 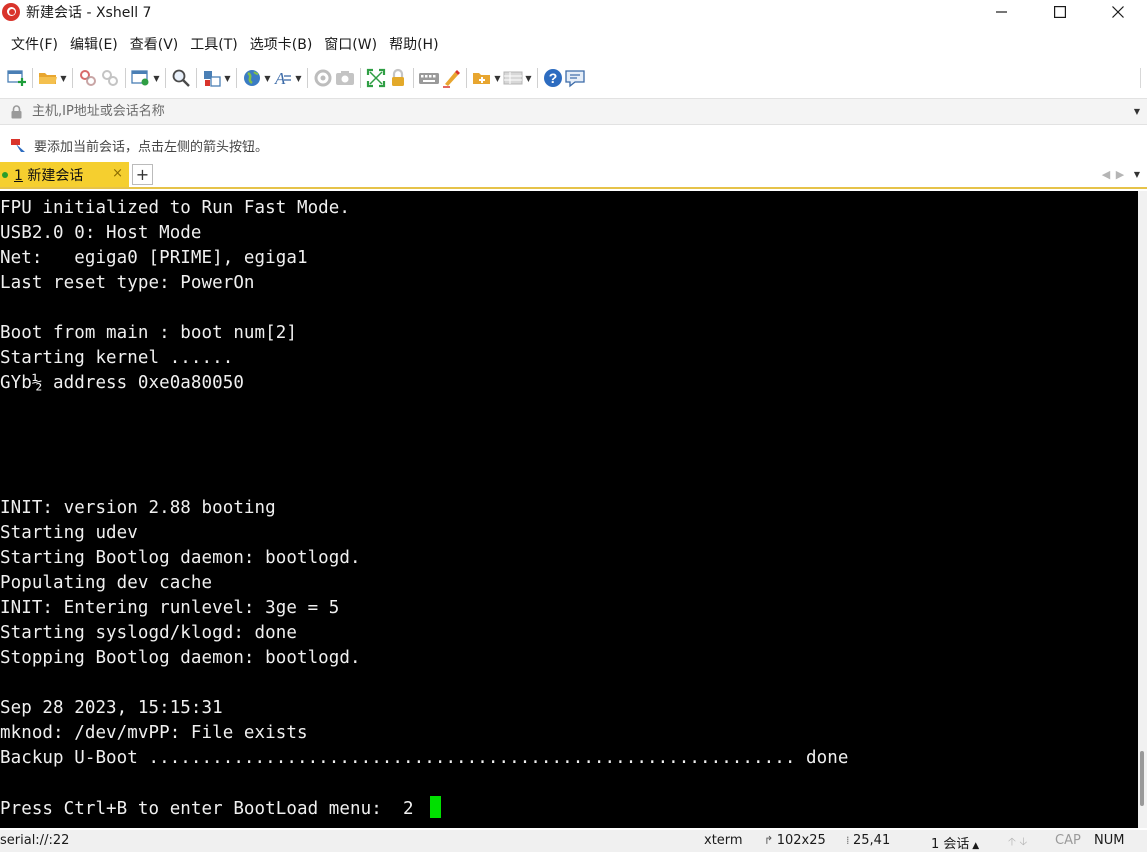 I want to click on open-session-button: ▼, so click(x=52, y=78).